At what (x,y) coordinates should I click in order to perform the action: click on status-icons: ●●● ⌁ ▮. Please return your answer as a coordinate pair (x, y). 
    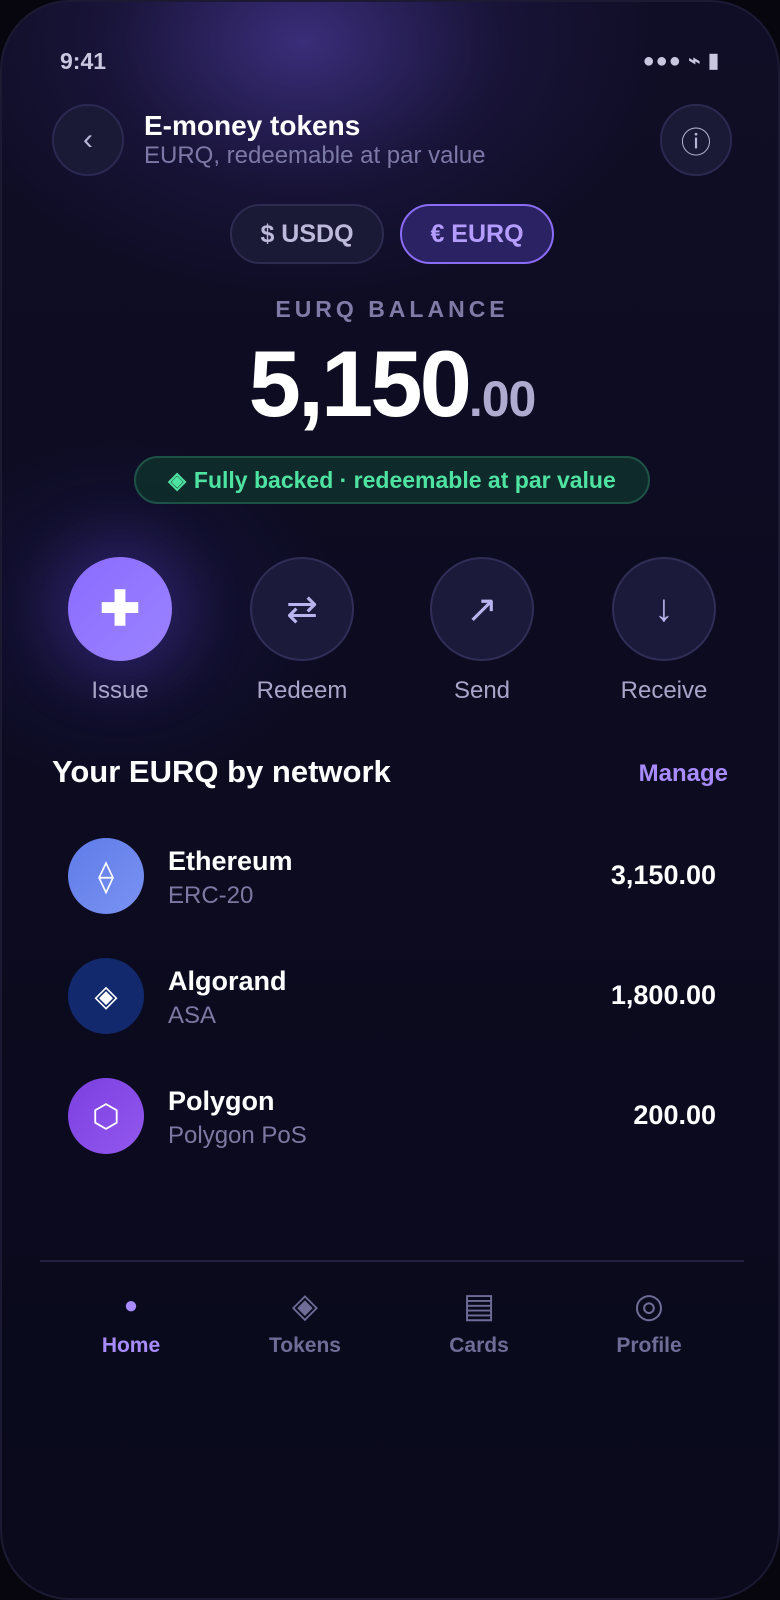
    Looking at the image, I should click on (681, 61).